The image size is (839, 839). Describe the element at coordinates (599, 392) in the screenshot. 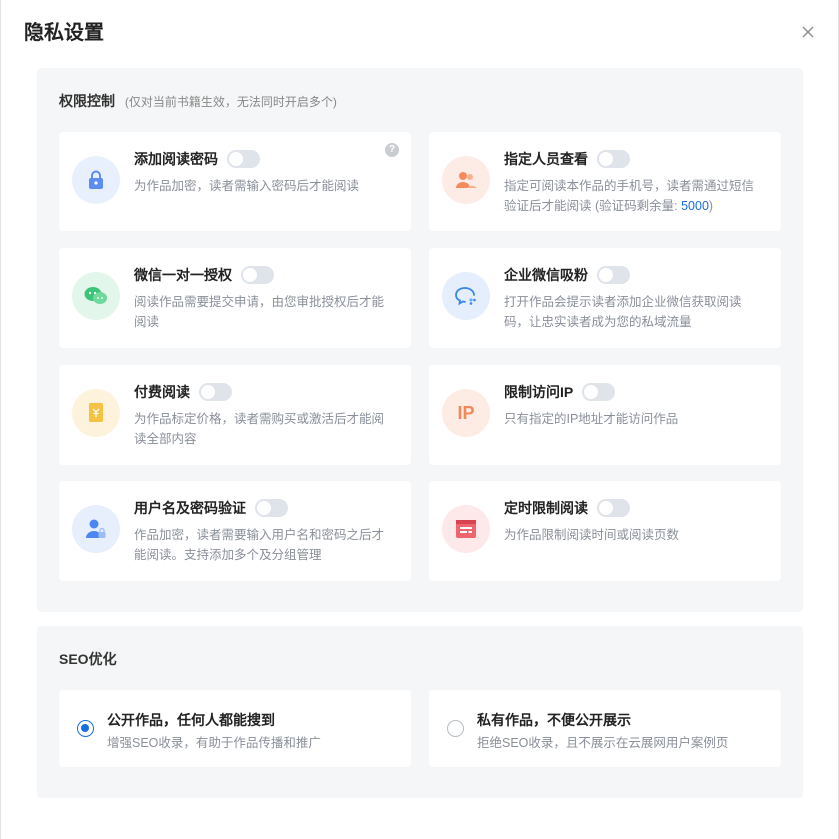

I see `ip-limit-toggle` at that location.